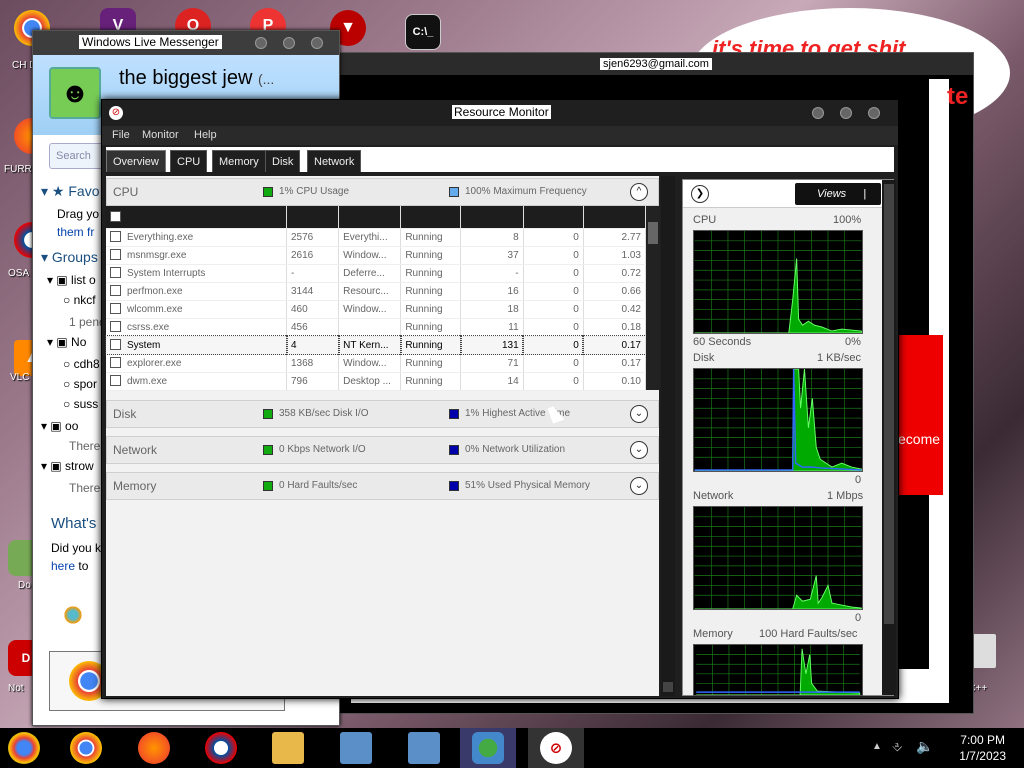 The width and height of the screenshot is (1024, 768). Describe the element at coordinates (74, 523) in the screenshot. I see `whats-new-header: What's` at that location.